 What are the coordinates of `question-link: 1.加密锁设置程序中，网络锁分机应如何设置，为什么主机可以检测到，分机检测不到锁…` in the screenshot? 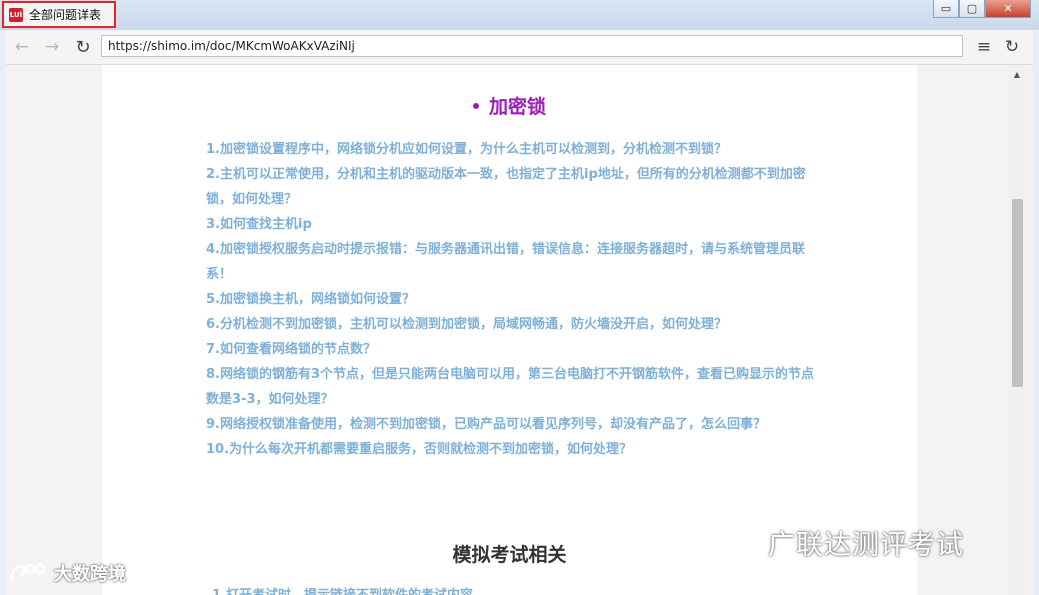 It's located at (516, 149).